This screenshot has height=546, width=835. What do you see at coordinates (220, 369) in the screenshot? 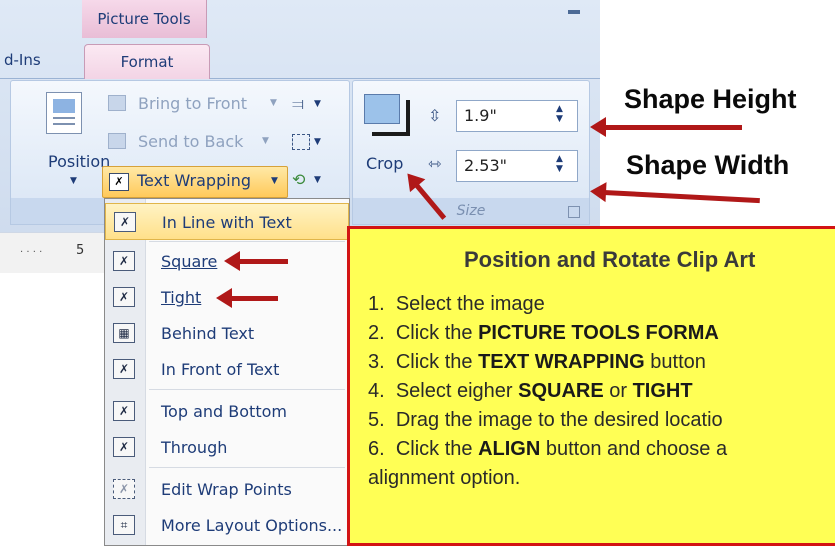
I see `menu-item-label: In Front of Text` at bounding box center [220, 369].